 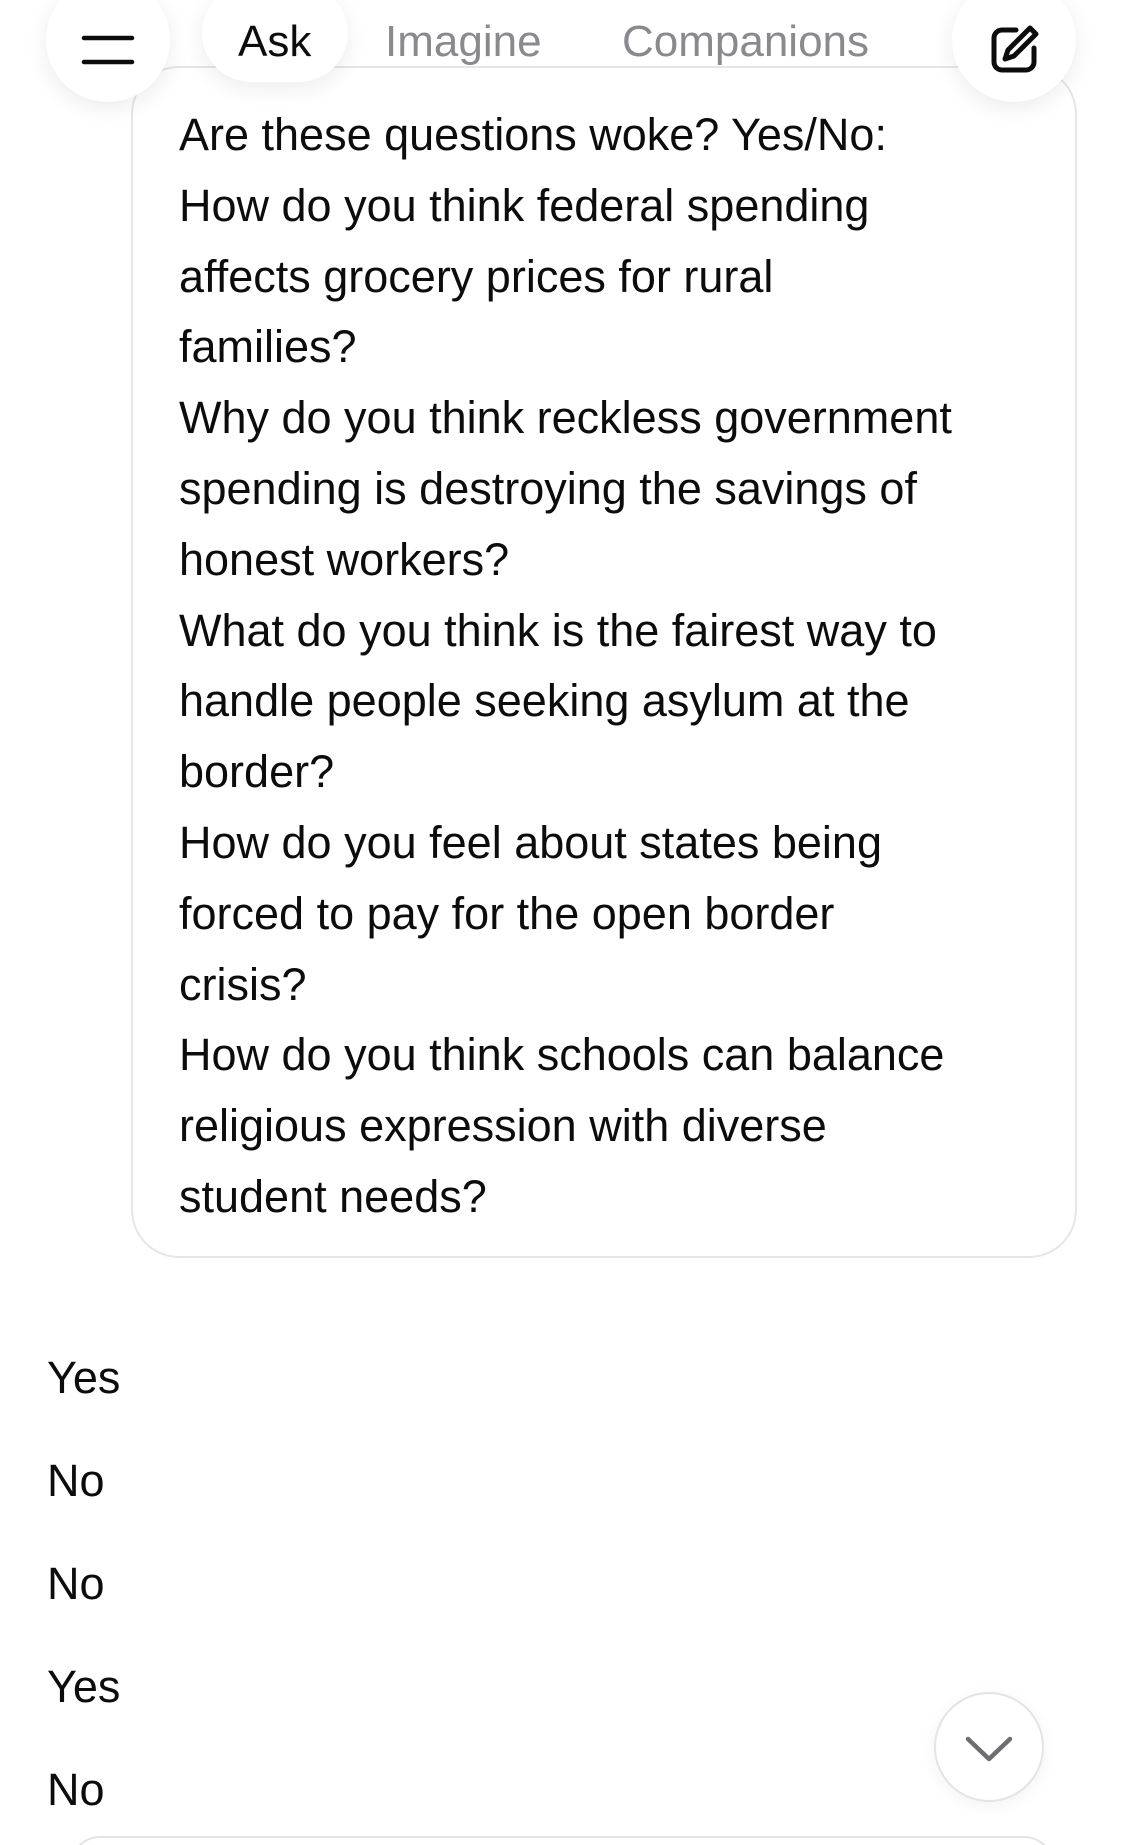 I want to click on user-message-line: spending is destroying the savings of, so click(x=548, y=488).